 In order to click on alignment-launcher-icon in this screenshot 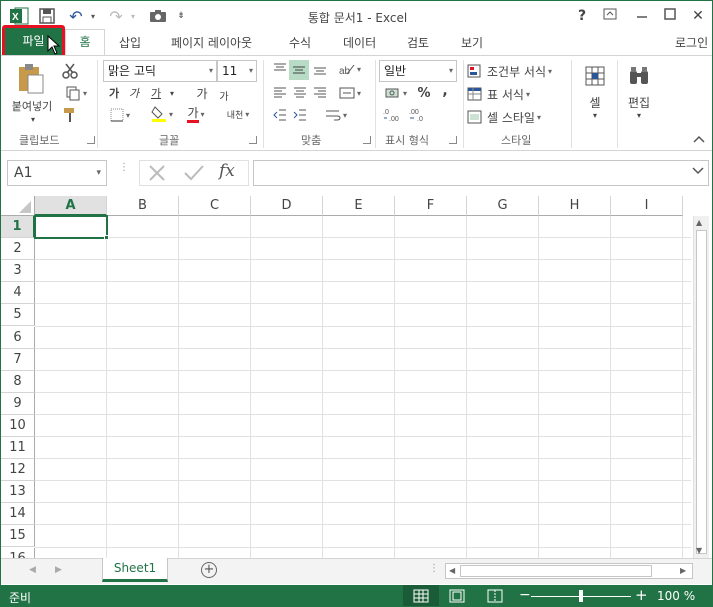, I will do `click(367, 140)`.